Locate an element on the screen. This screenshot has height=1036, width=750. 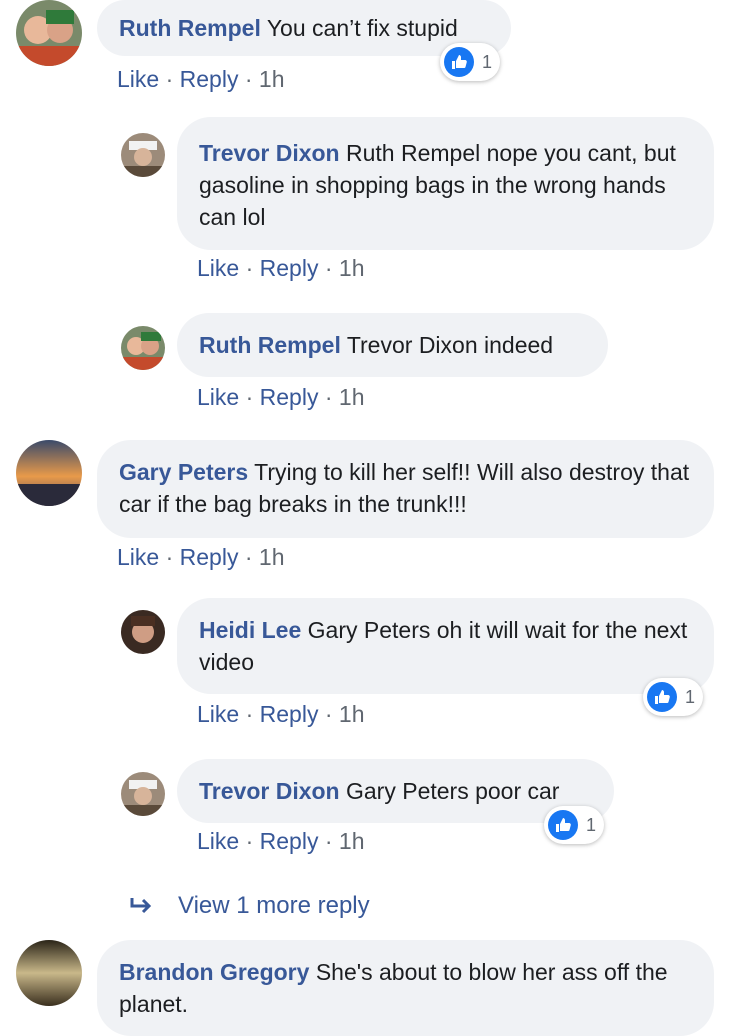
avatar-gary-peters is located at coordinates (49, 473).